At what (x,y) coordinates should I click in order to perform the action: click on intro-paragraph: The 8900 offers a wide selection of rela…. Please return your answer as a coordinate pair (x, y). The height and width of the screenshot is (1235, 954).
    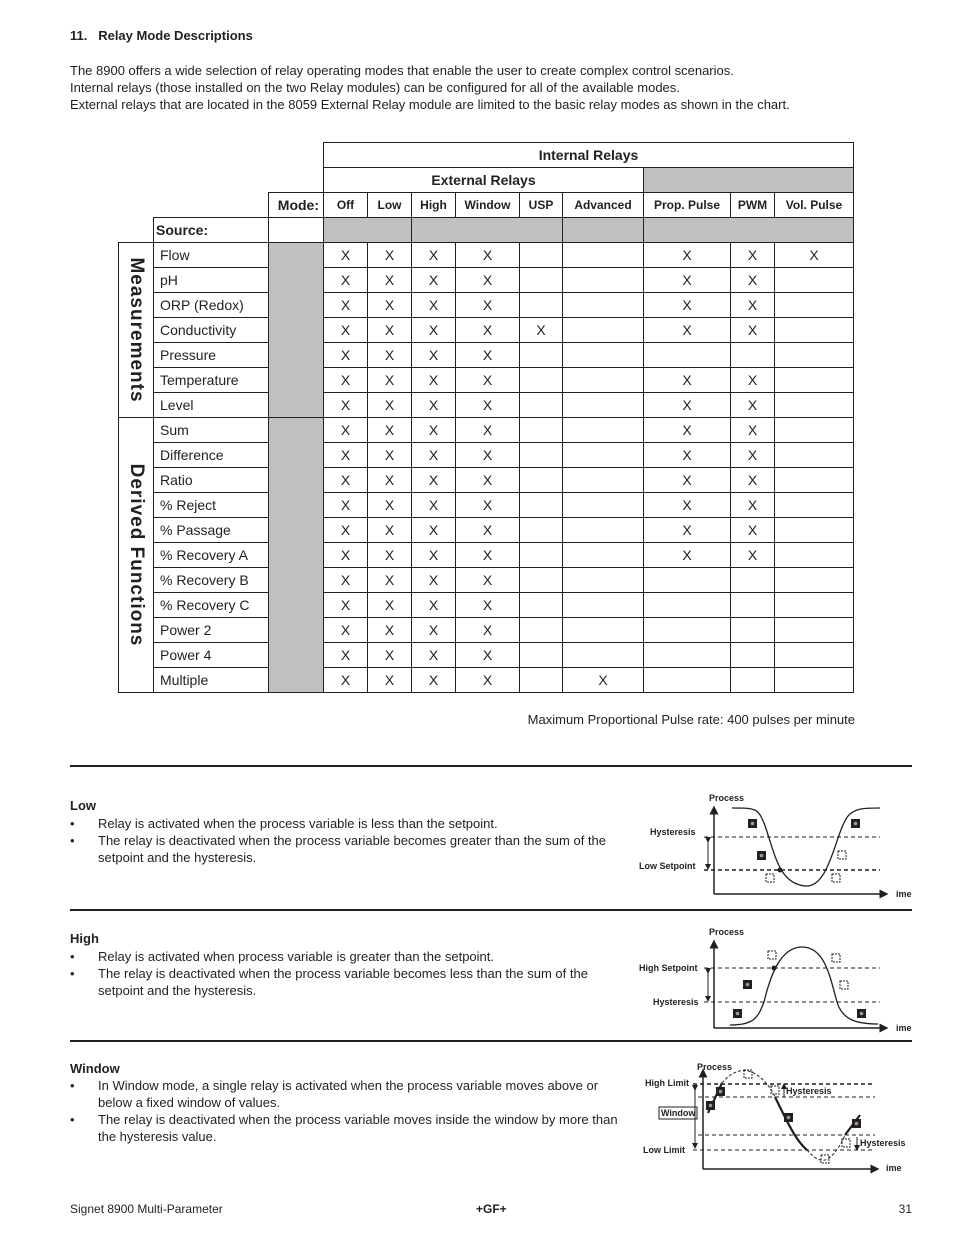
    Looking at the image, I should click on (430, 87).